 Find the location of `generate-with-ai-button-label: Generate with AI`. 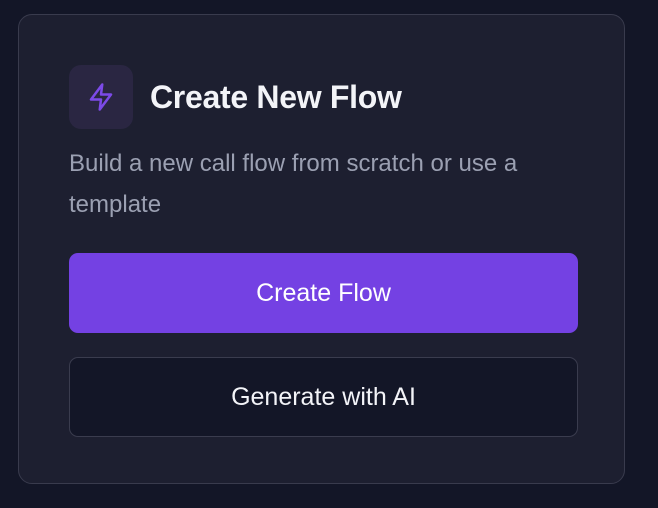

generate-with-ai-button-label: Generate with AI is located at coordinates (323, 396).